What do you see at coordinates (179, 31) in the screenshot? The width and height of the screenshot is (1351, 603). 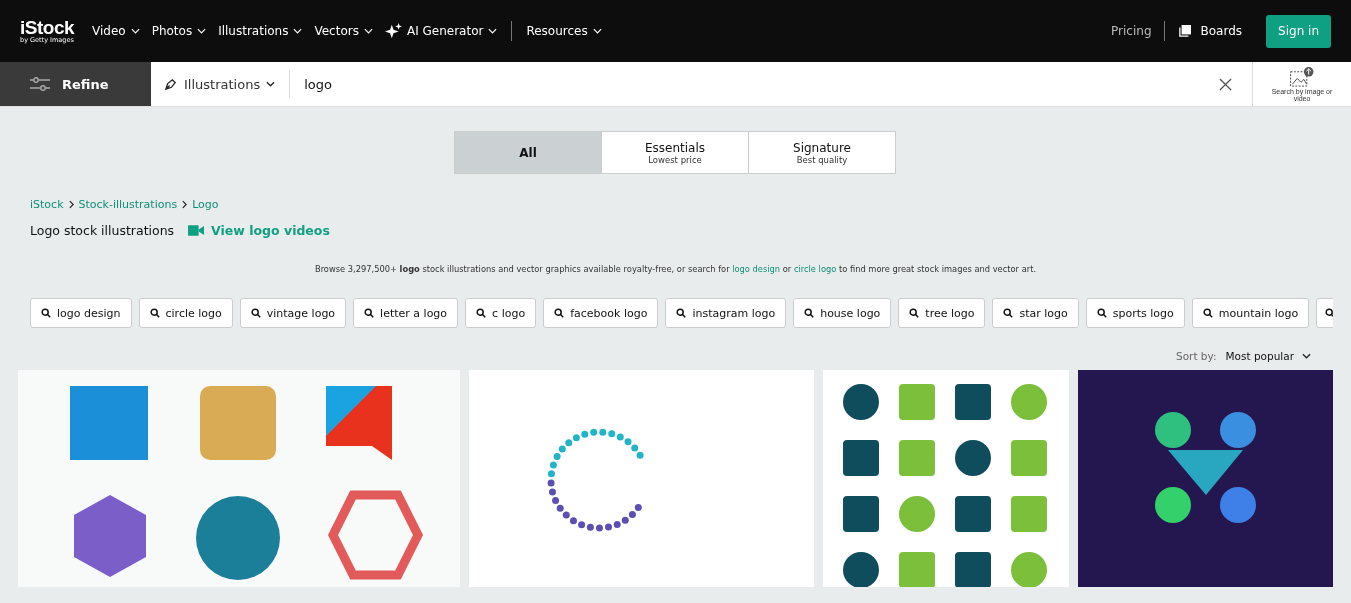 I see `nav-menu: Photos` at bounding box center [179, 31].